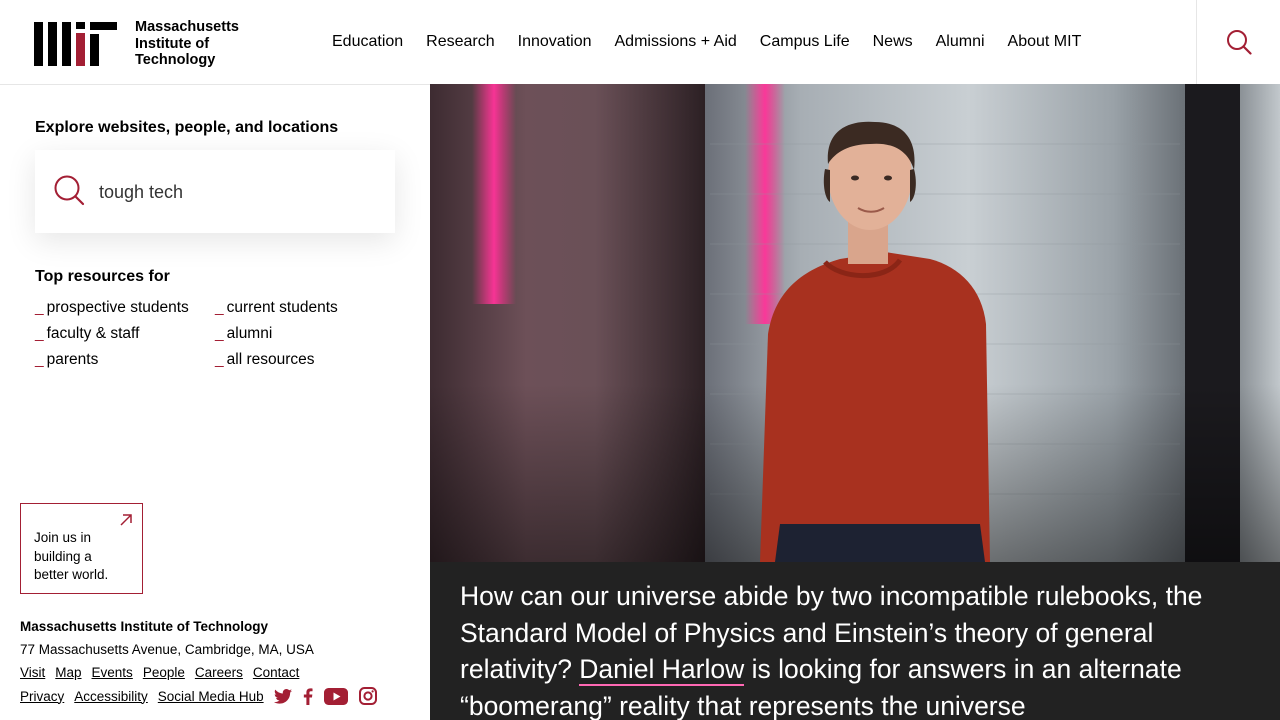 The image size is (1280, 720). I want to click on institute-name-line2: Institute of, so click(172, 43).